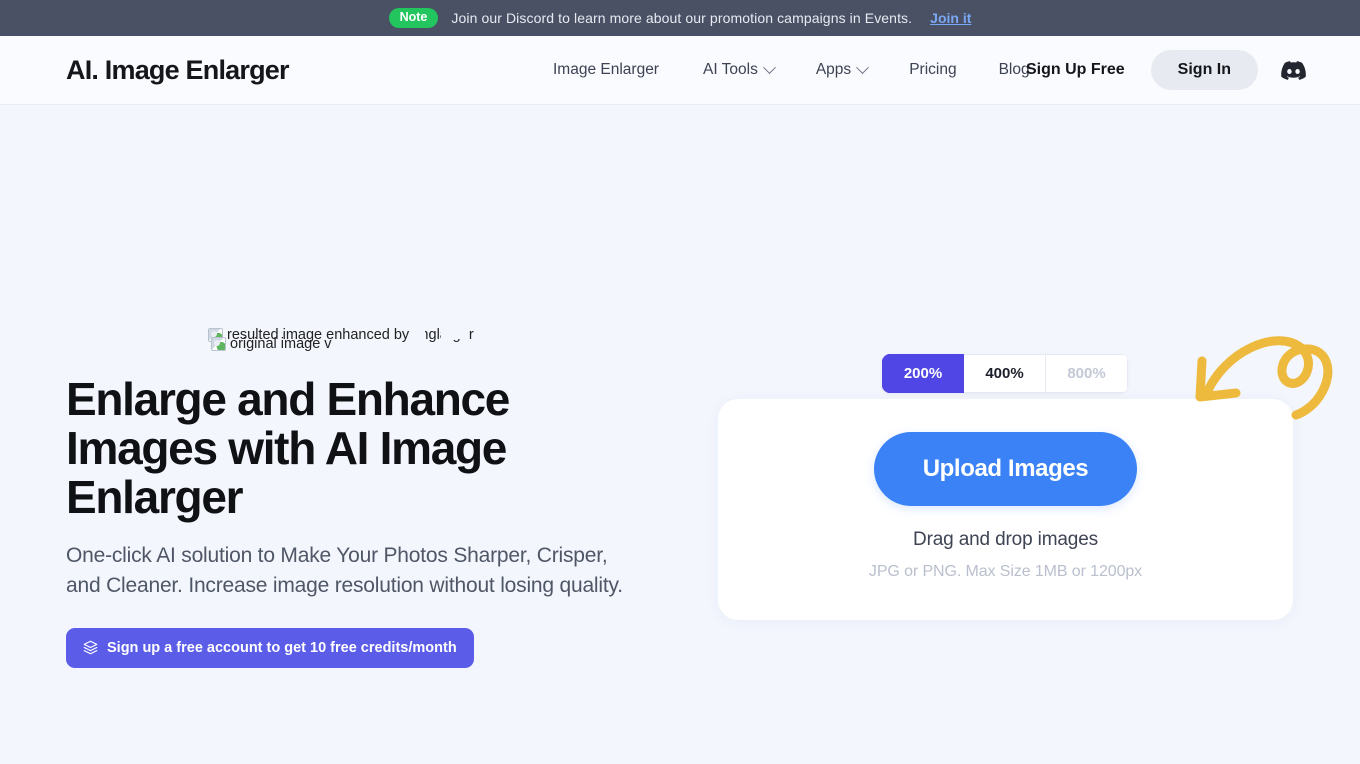 This screenshot has height=764, width=1360. What do you see at coordinates (413, 18) in the screenshot?
I see `note-badge: Note` at bounding box center [413, 18].